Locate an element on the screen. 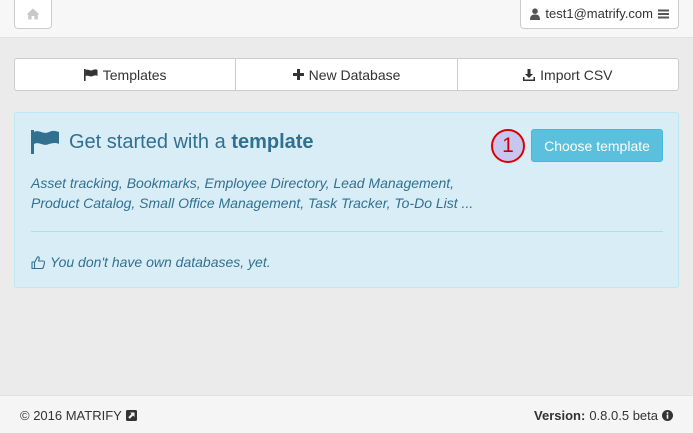  user-email: test1@matrify.com is located at coordinates (599, 13).